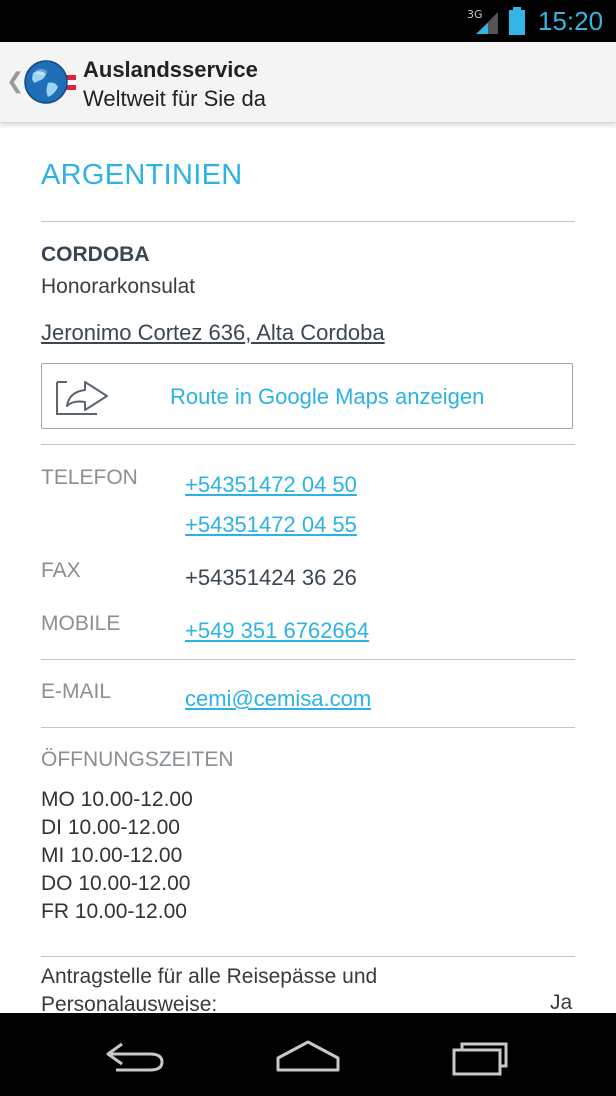 This screenshot has height=1096, width=616. Describe the element at coordinates (135, 1056) in the screenshot. I see `back-icon` at that location.